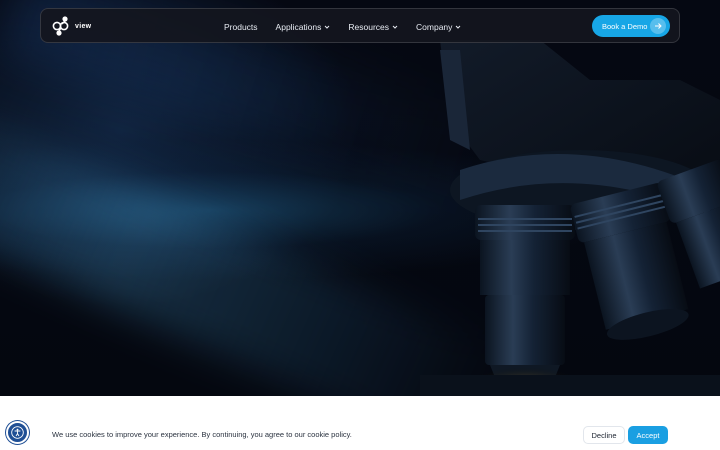 This screenshot has height=450, width=720. I want to click on section-divider, so click(360, 407).